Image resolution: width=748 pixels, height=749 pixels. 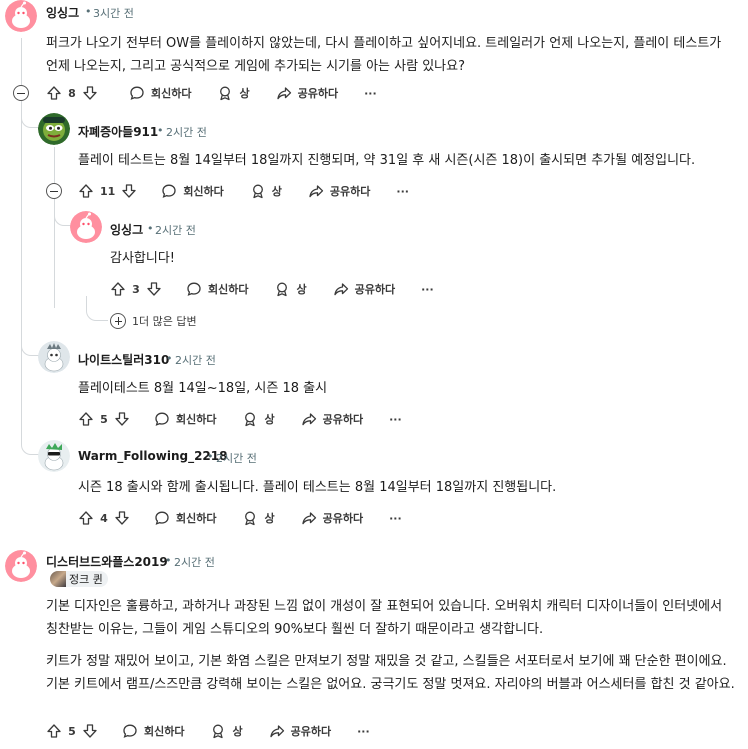 What do you see at coordinates (58, 579) in the screenshot?
I see `flair-icon` at bounding box center [58, 579].